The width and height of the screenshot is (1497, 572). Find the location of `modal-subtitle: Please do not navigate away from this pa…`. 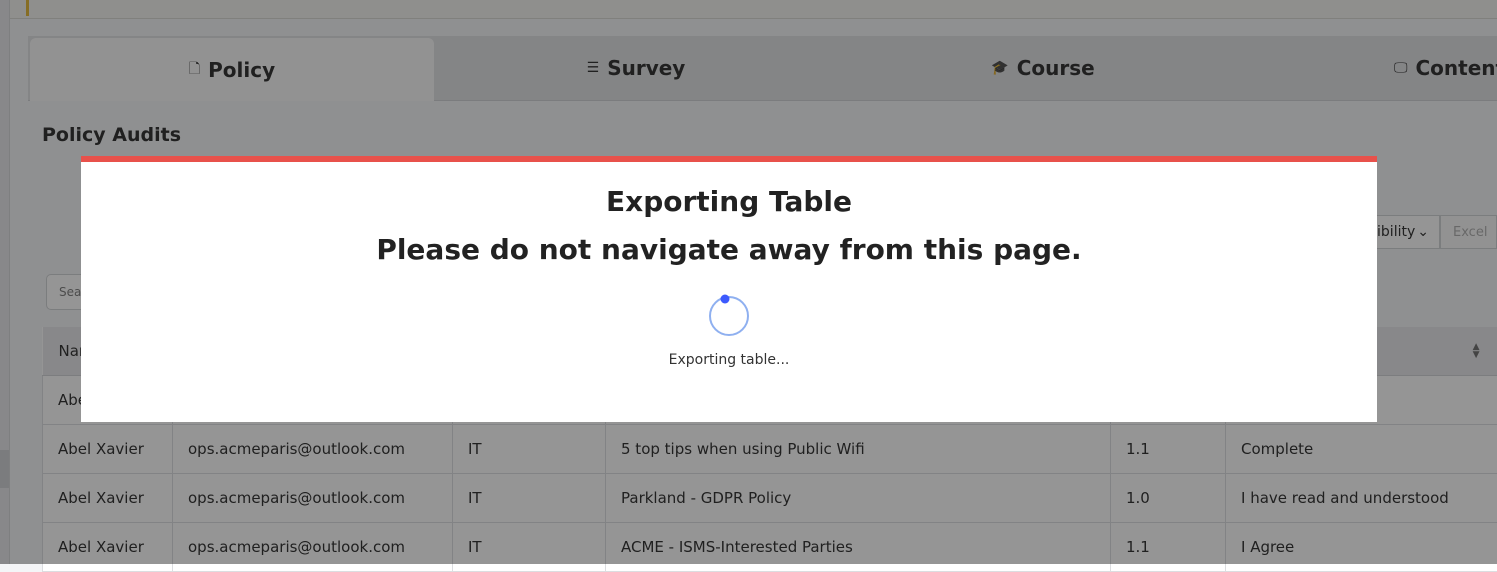

modal-subtitle: Please do not navigate away from this pa… is located at coordinates (729, 250).